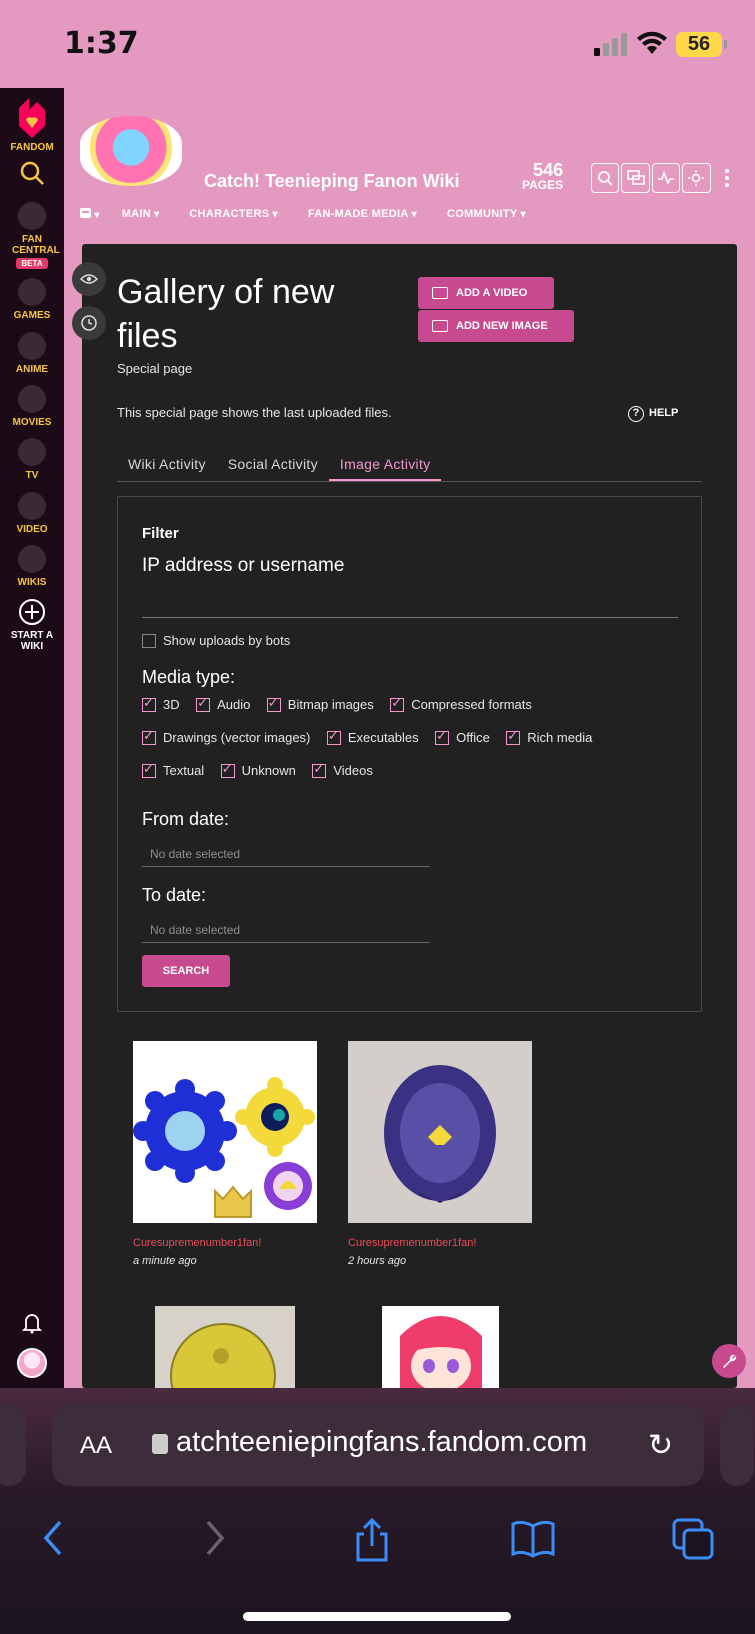 The image size is (755, 1634). Describe the element at coordinates (184, 770) in the screenshot. I see `checkbox-label: Textual` at that location.